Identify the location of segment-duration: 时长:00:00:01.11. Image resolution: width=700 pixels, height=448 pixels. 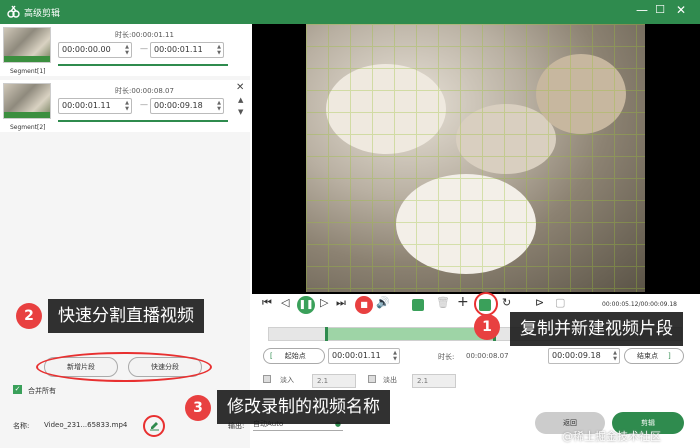
(144, 35).